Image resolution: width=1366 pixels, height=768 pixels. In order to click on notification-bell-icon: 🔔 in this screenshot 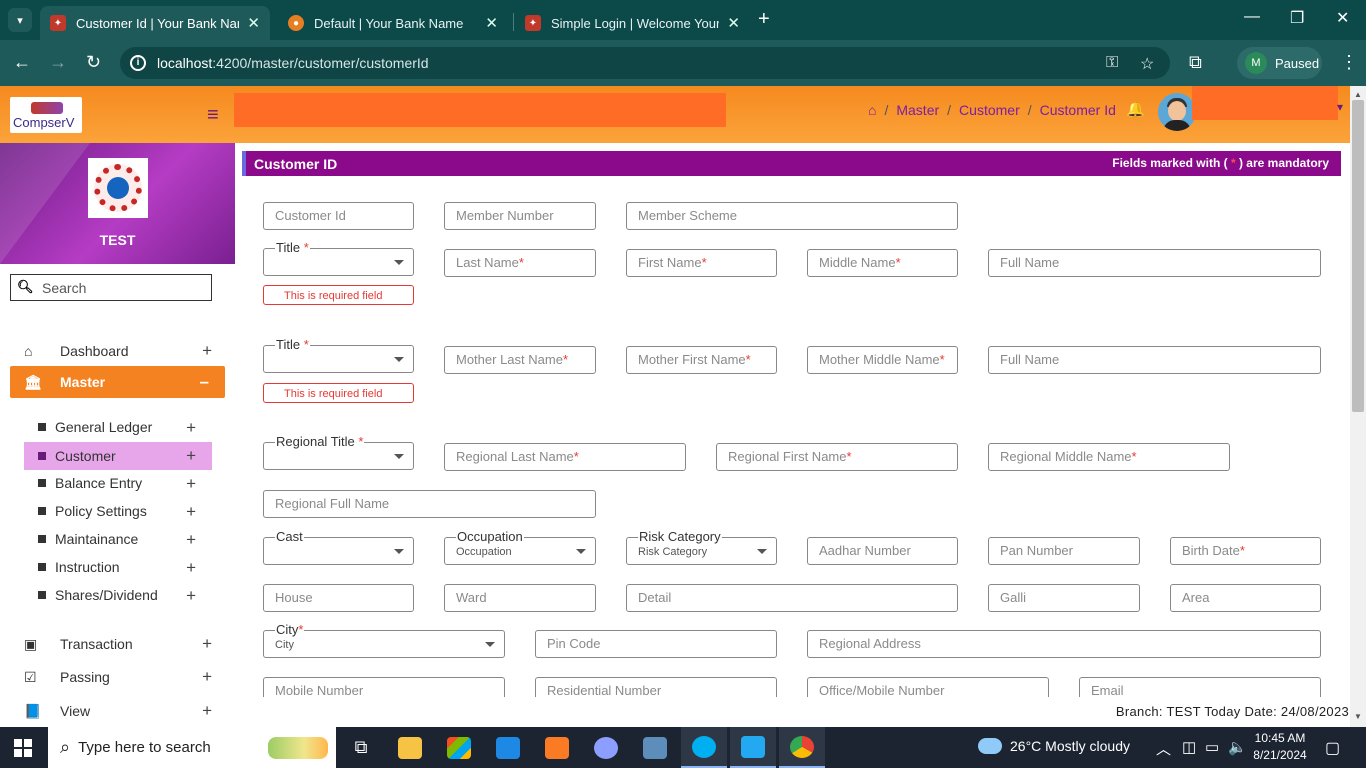, I will do `click(1135, 109)`.